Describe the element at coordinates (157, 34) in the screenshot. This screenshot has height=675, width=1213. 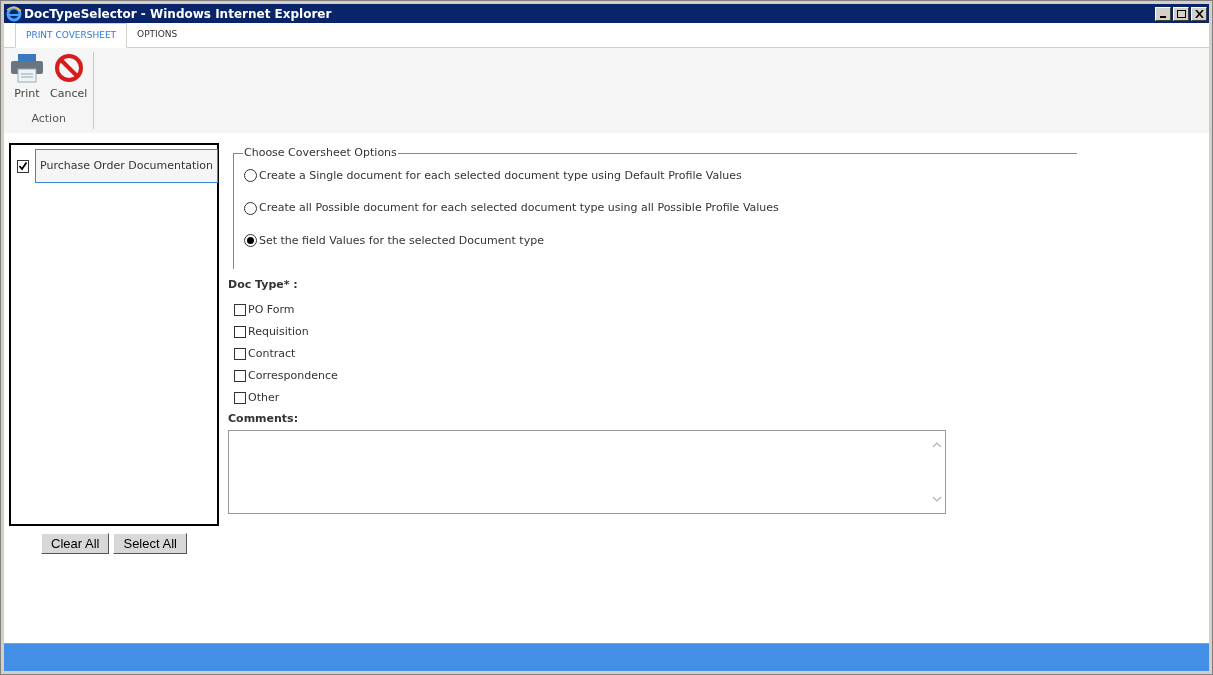
I see `ribbon-tab: OPTIONS` at that location.